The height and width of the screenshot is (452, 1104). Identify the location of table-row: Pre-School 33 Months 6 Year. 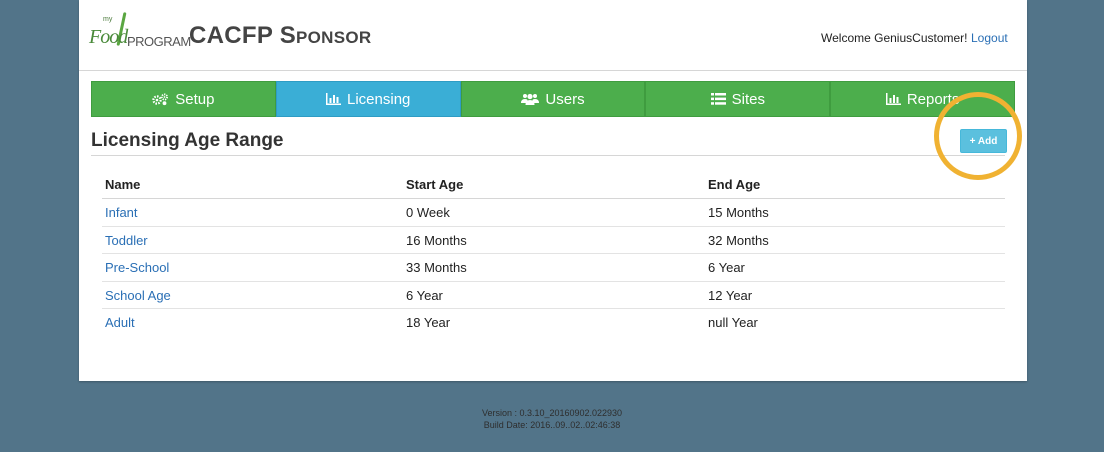
(553, 268).